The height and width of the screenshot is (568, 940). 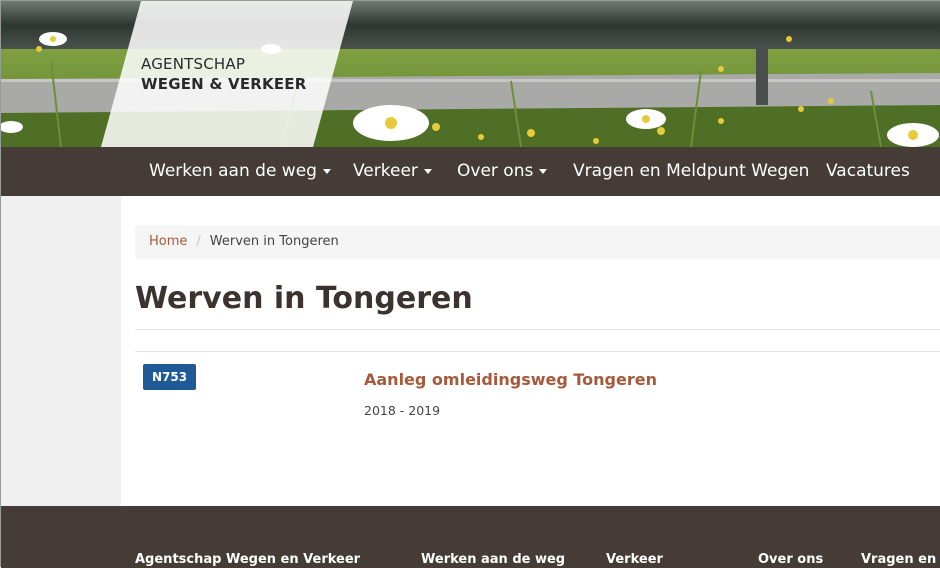 What do you see at coordinates (537, 242) in the screenshot?
I see `breadcrumb: Home / Werven in Tongeren` at bounding box center [537, 242].